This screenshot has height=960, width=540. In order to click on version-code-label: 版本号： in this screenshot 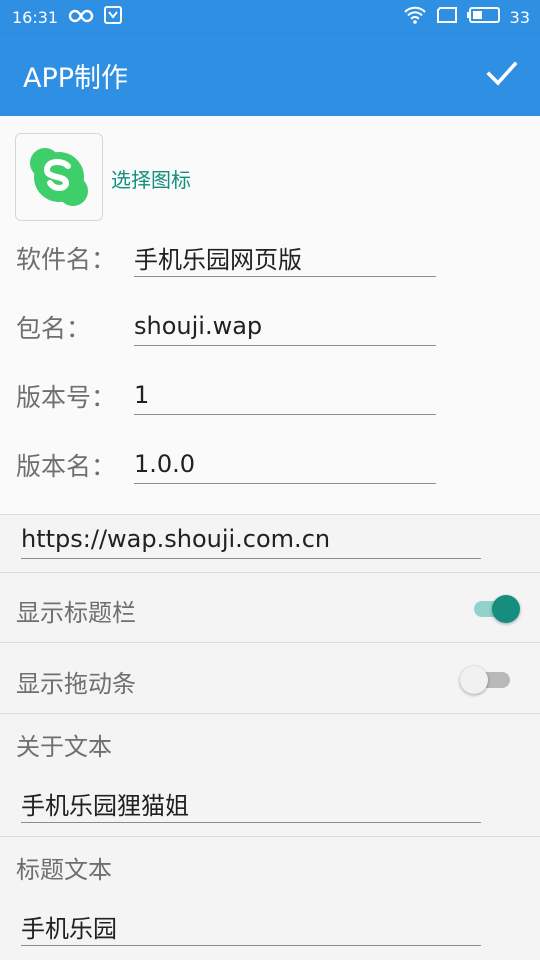, I will do `click(66, 397)`.